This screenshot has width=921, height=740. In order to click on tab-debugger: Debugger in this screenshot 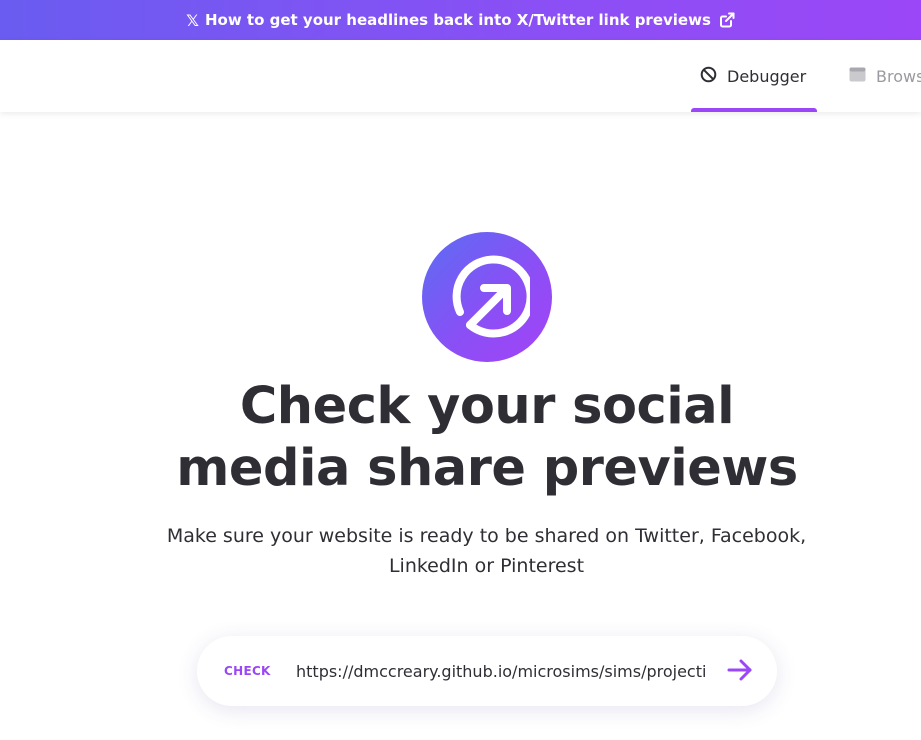, I will do `click(754, 76)`.